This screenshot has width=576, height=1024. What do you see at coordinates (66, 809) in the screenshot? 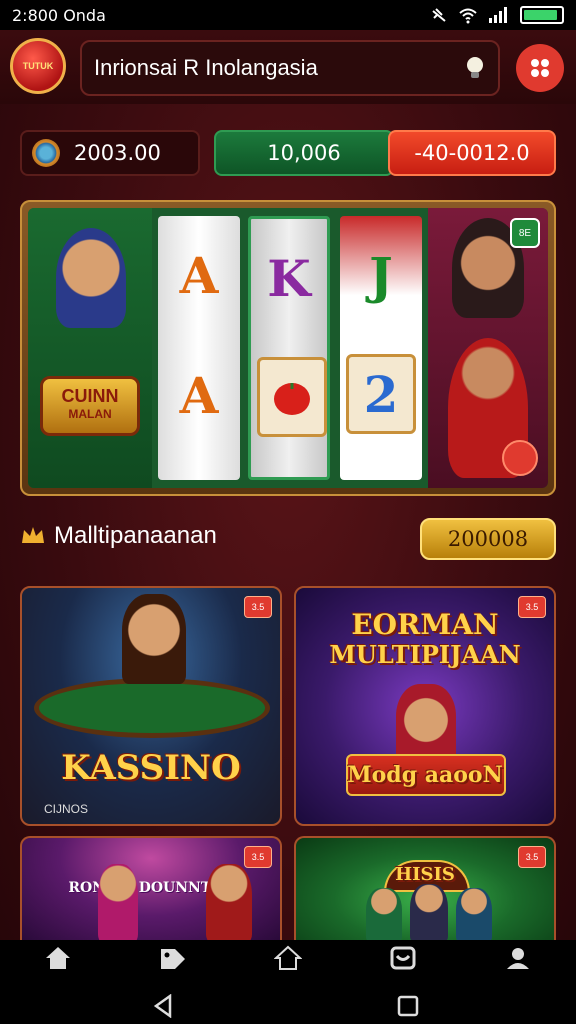
I see `card-caption: CIJNOS` at bounding box center [66, 809].